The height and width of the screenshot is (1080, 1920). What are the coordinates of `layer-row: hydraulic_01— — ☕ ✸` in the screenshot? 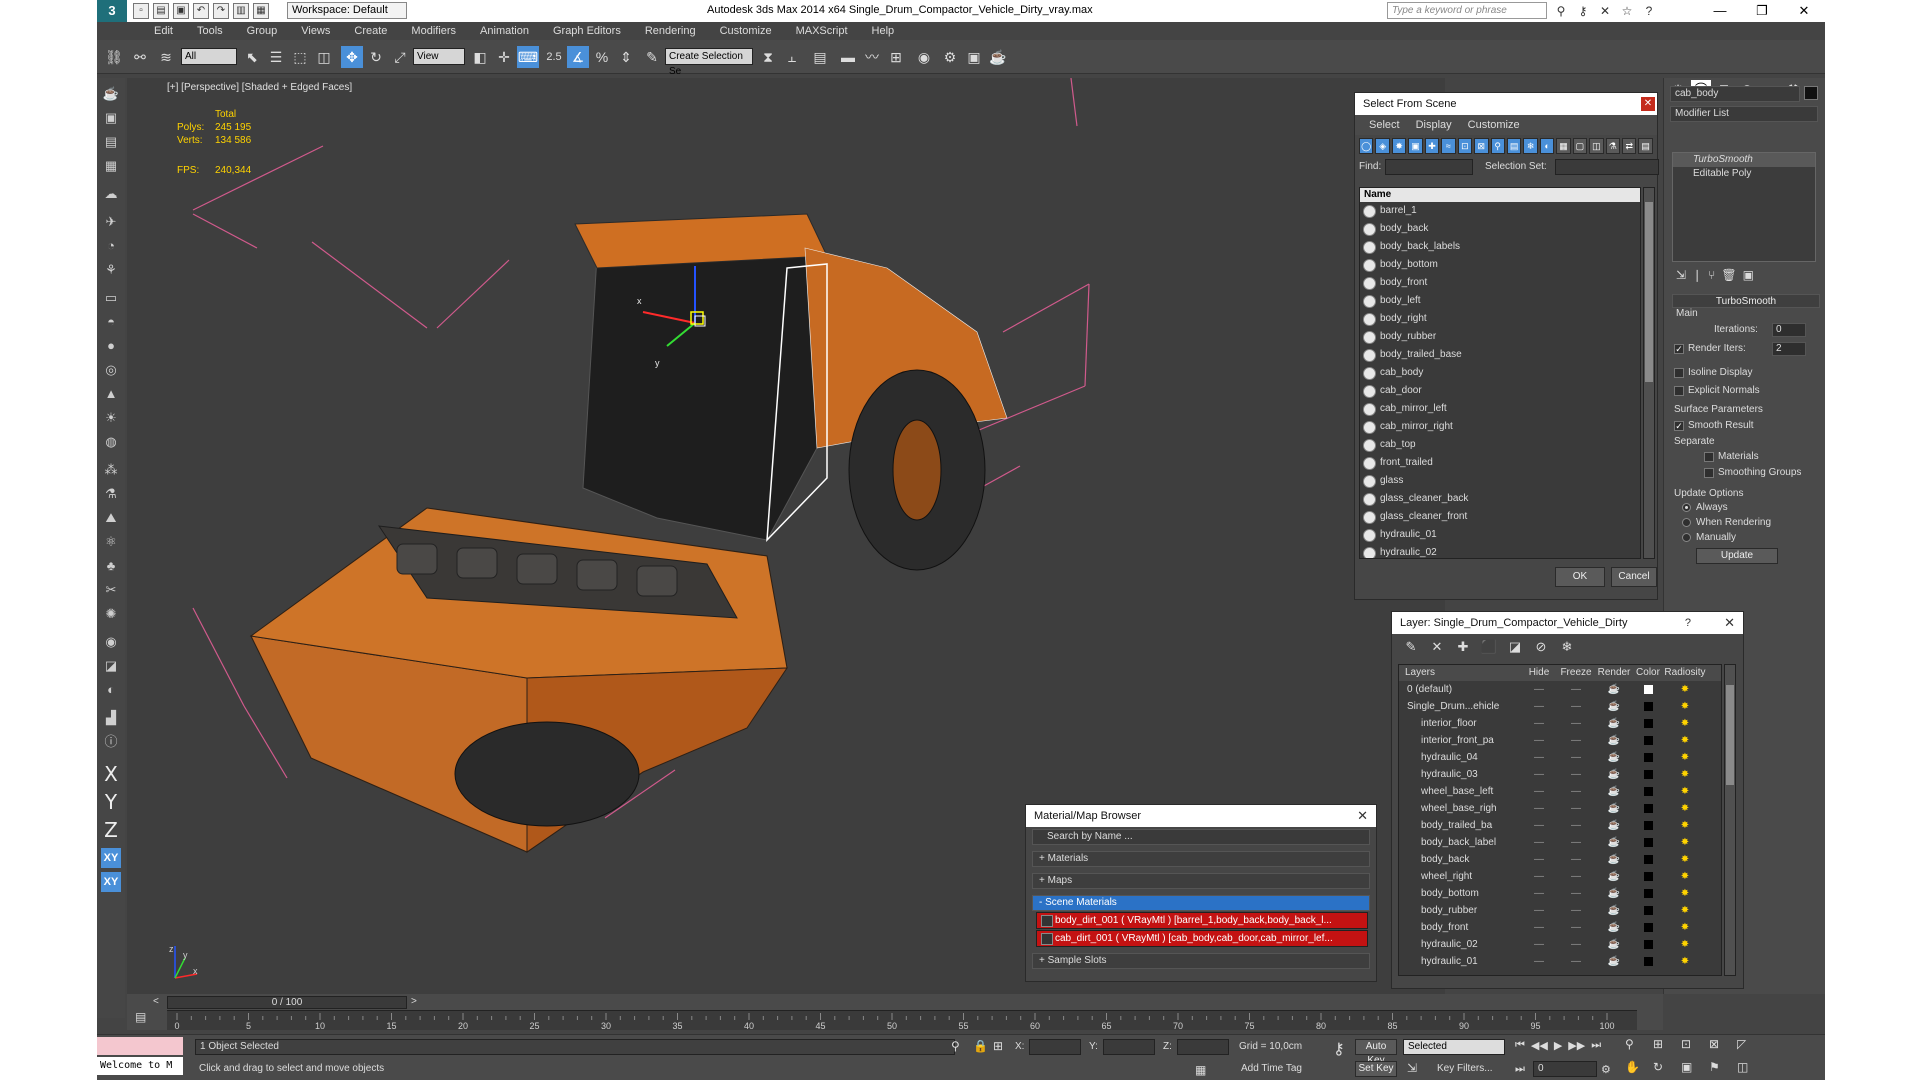 It's located at (1560, 961).